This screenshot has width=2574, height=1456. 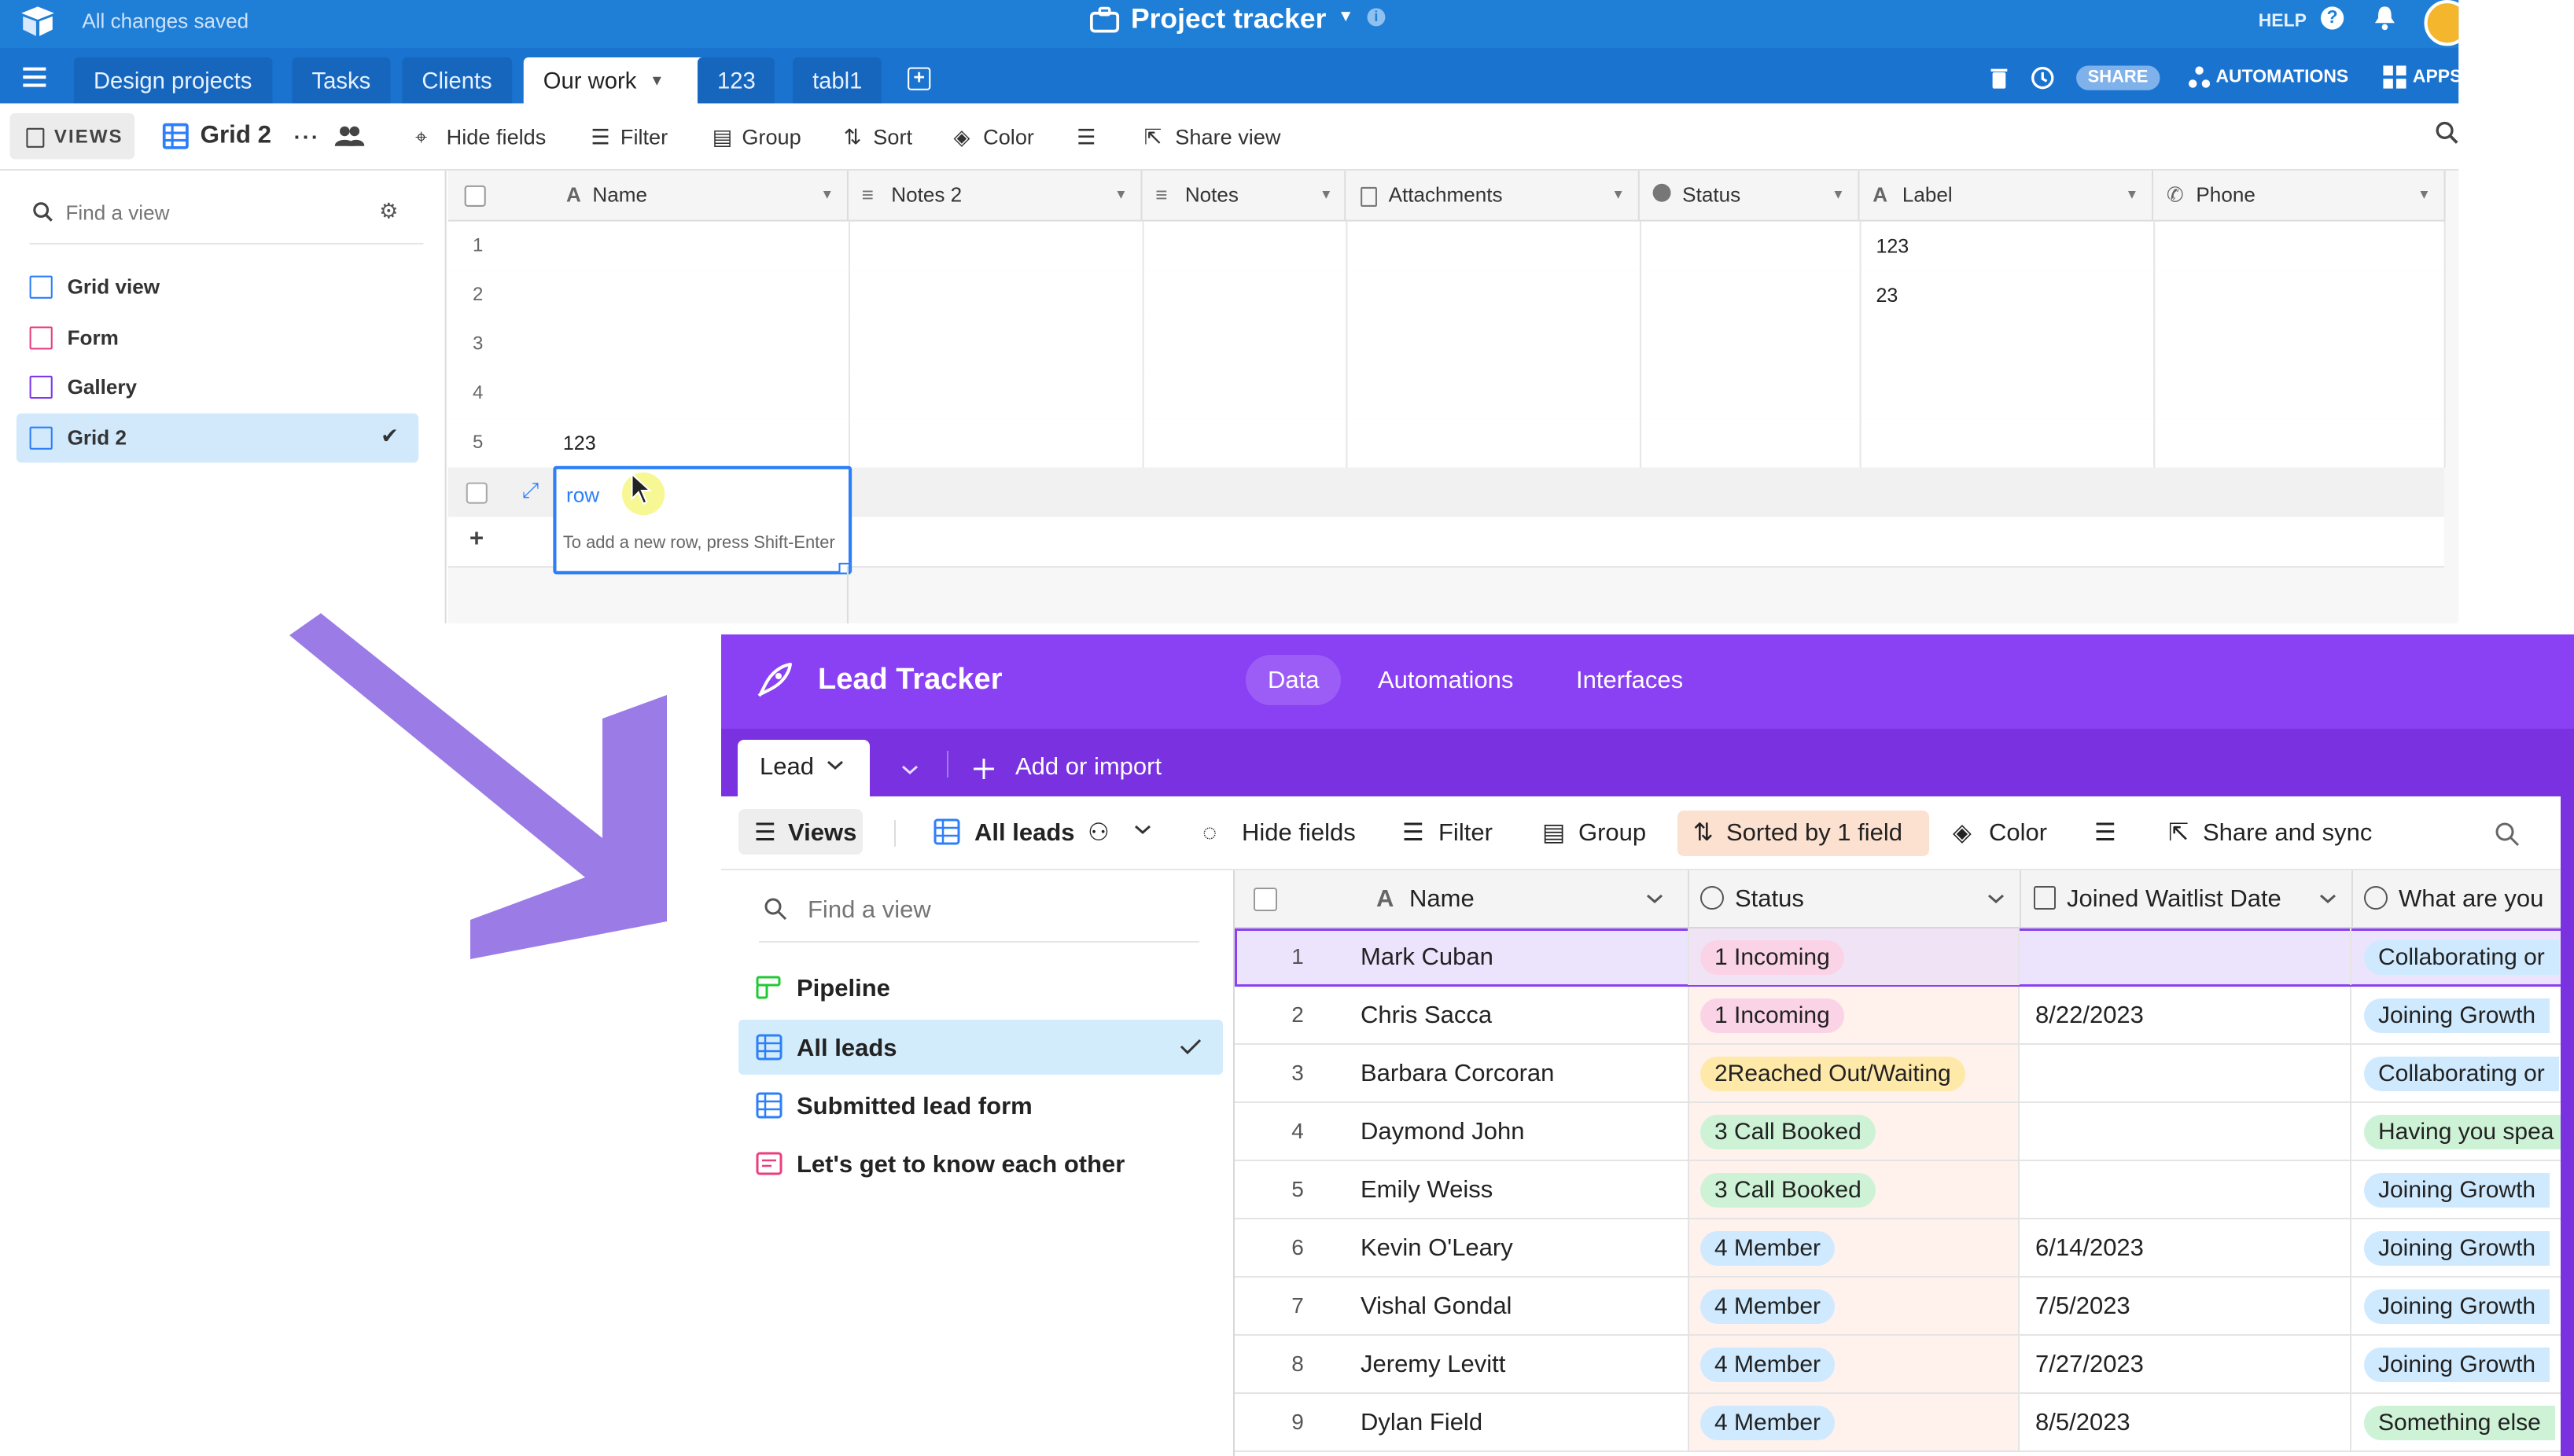 I want to click on rocket-icon, so click(x=773, y=681).